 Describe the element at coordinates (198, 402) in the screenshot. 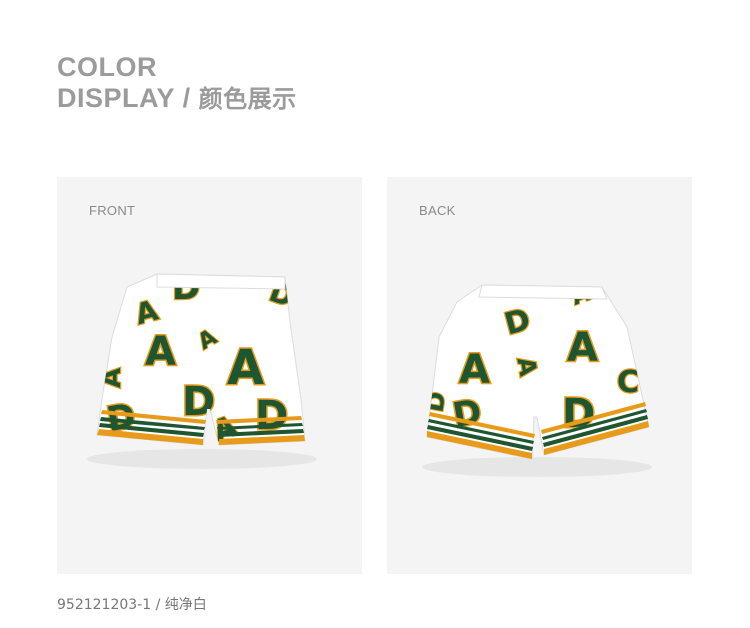

I see `svg-text: D` at that location.